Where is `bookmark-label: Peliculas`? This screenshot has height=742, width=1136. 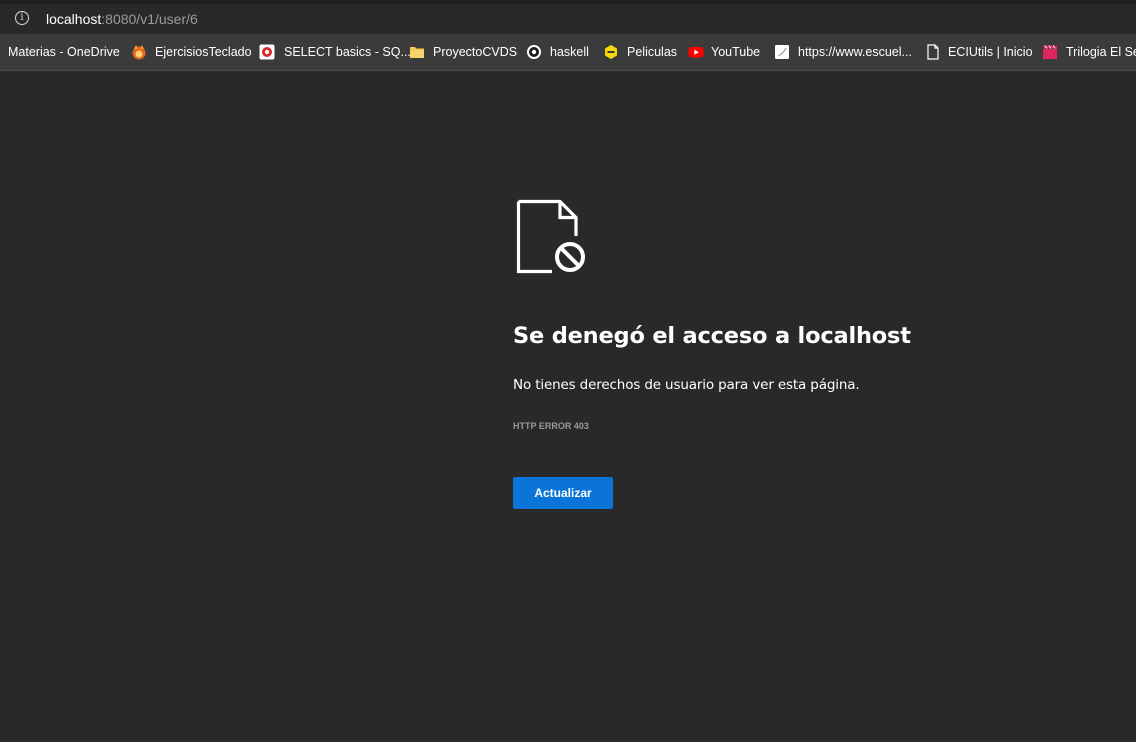 bookmark-label: Peliculas is located at coordinates (652, 52).